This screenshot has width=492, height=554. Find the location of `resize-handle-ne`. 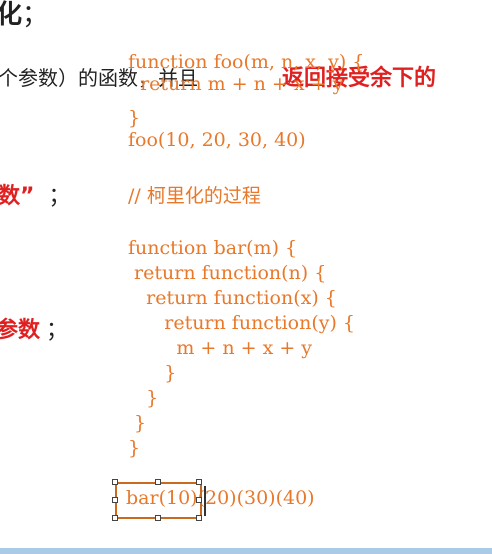

resize-handle-ne is located at coordinates (199, 482).